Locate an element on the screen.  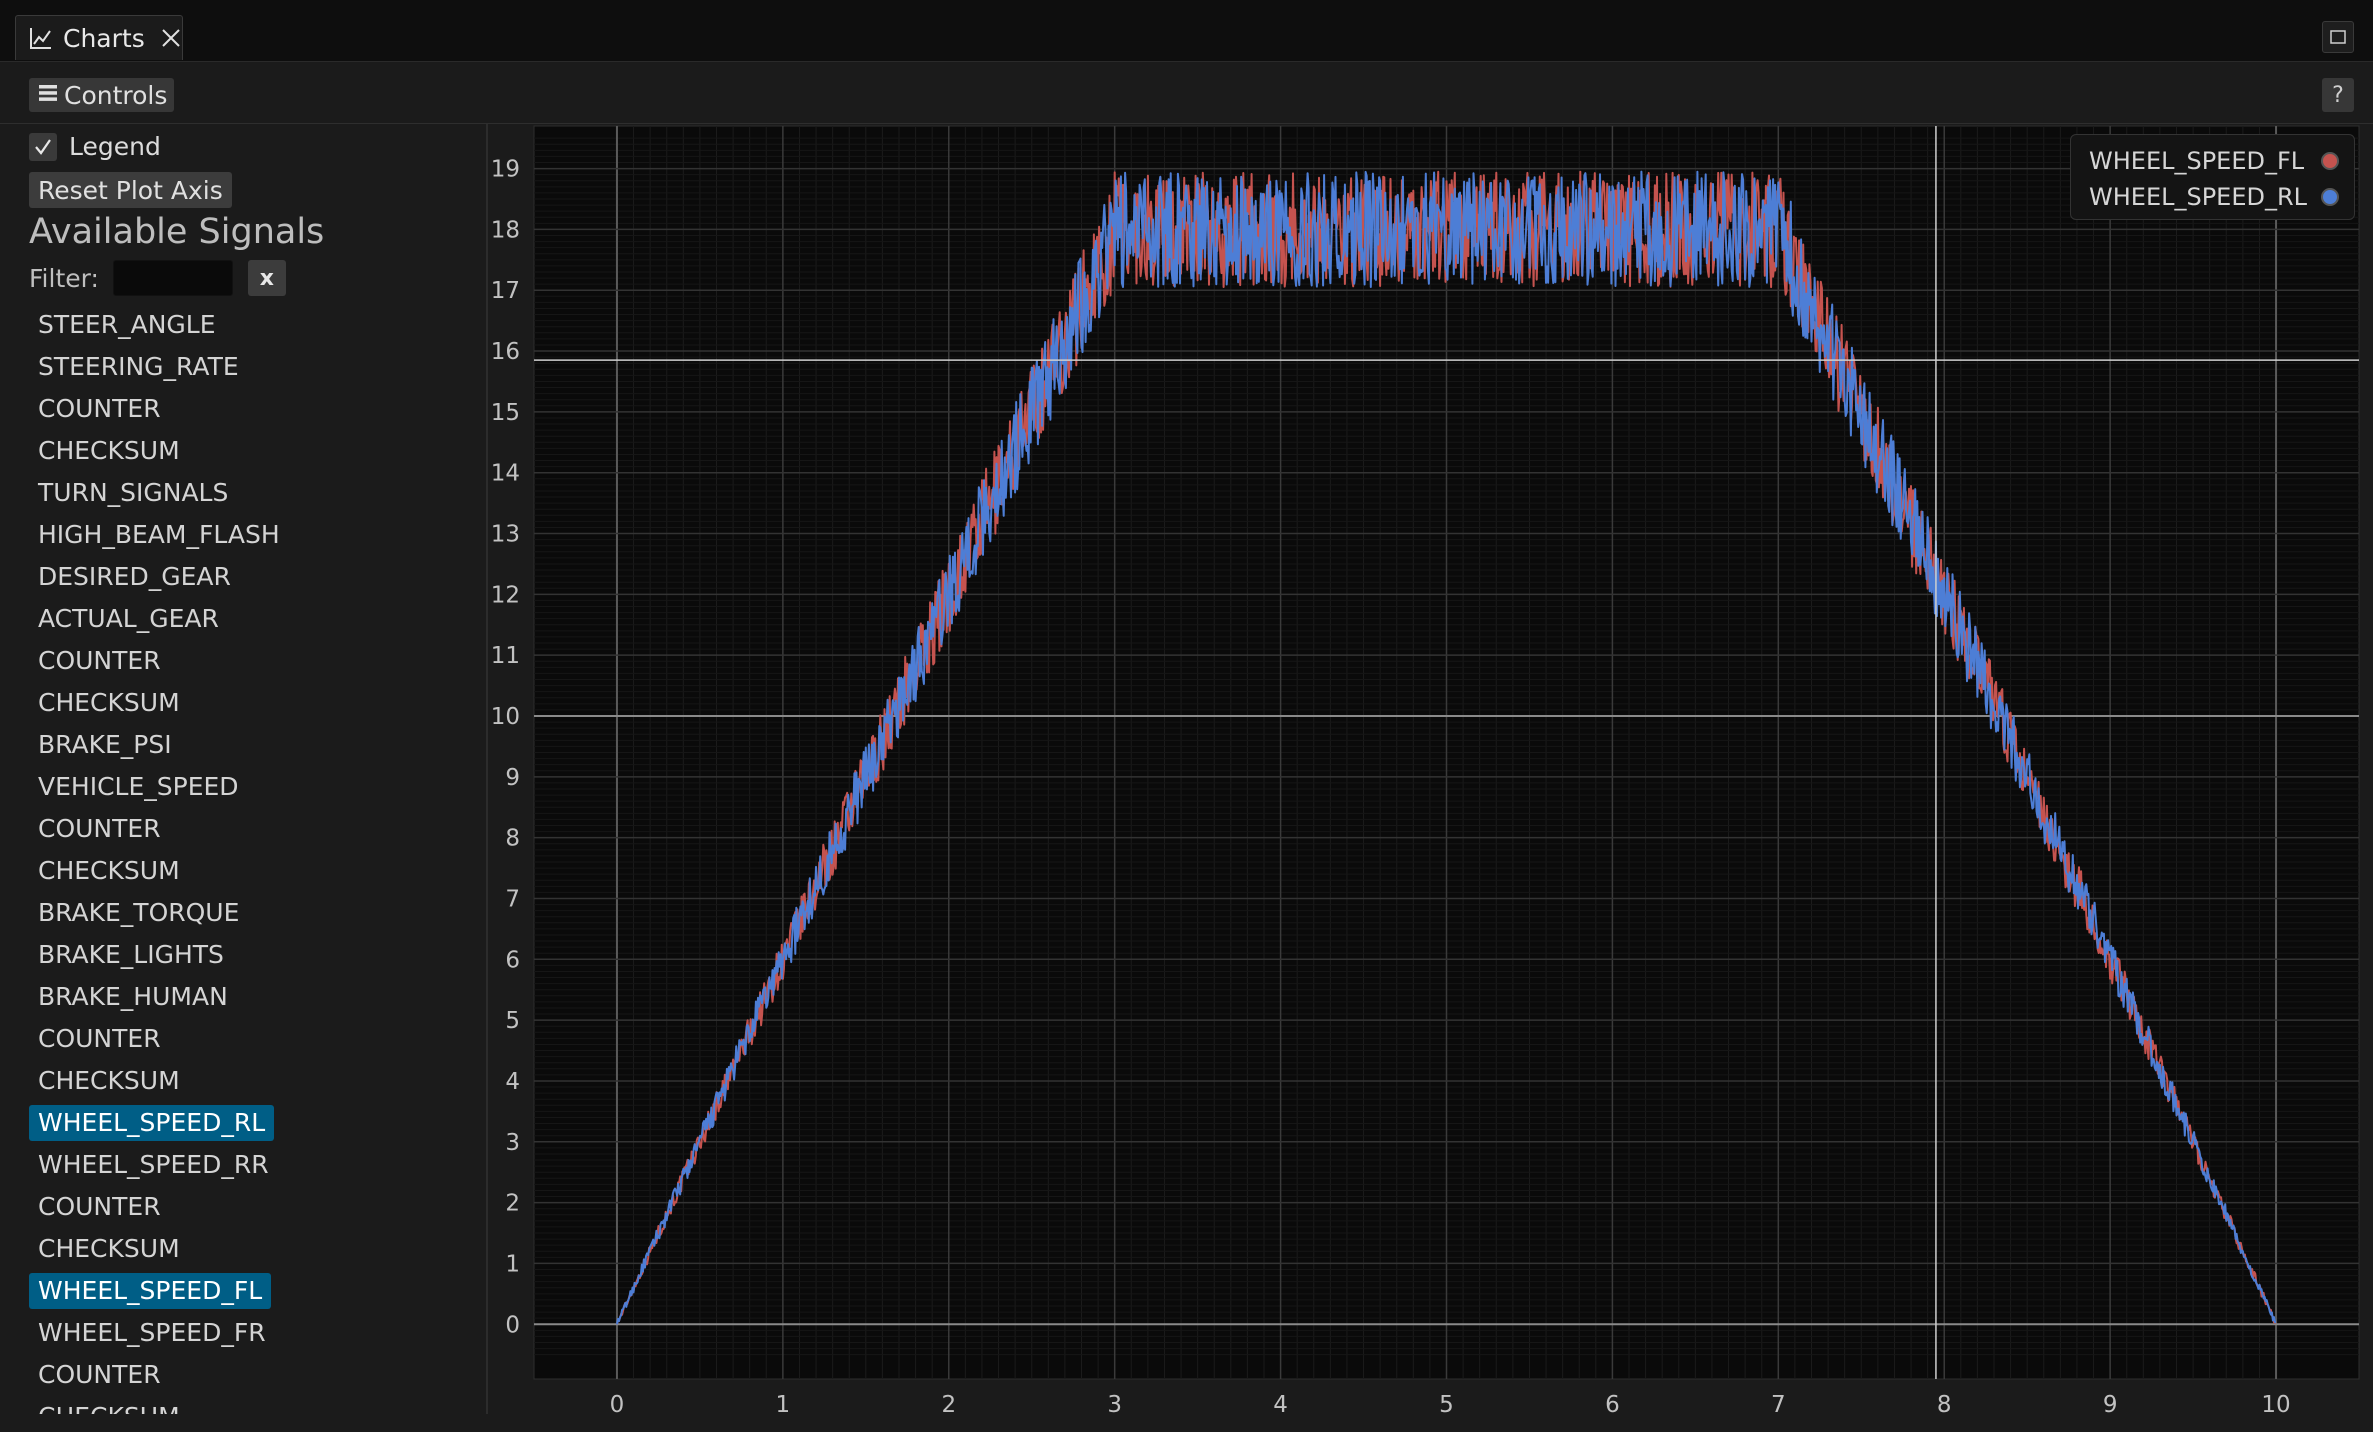
y-tick-label: 17 is located at coordinates (505, 291).